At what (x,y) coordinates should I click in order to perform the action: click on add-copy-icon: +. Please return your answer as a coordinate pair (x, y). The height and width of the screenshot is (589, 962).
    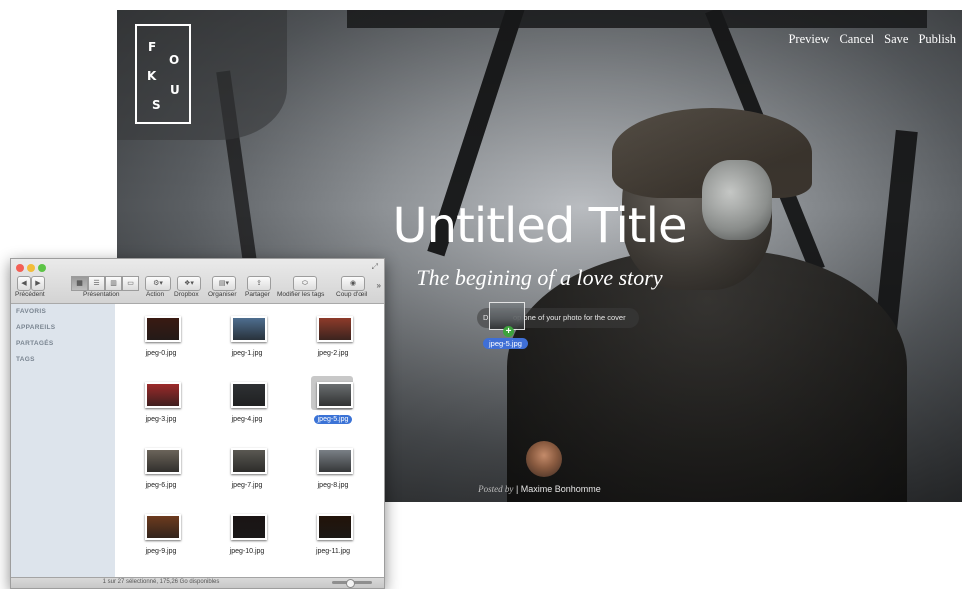
    Looking at the image, I should click on (508, 331).